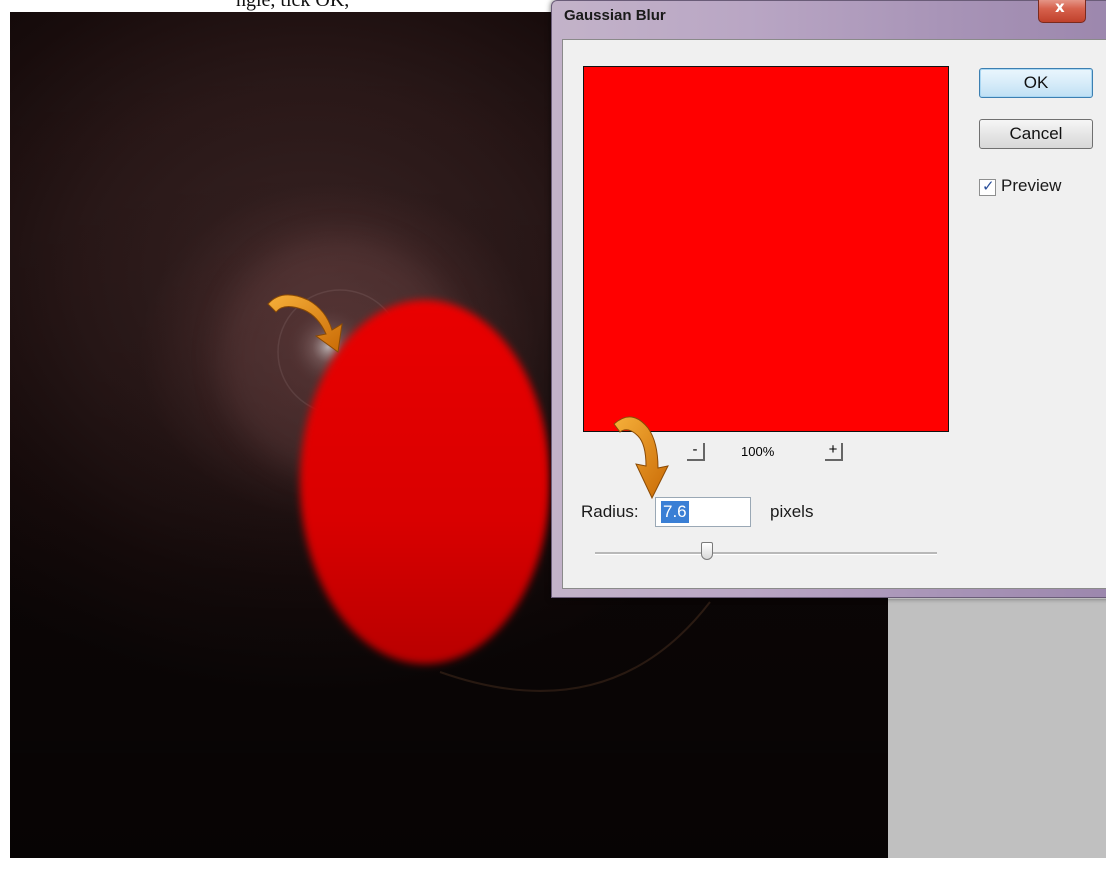  I want to click on checkmark-icon: ✓, so click(988, 186).